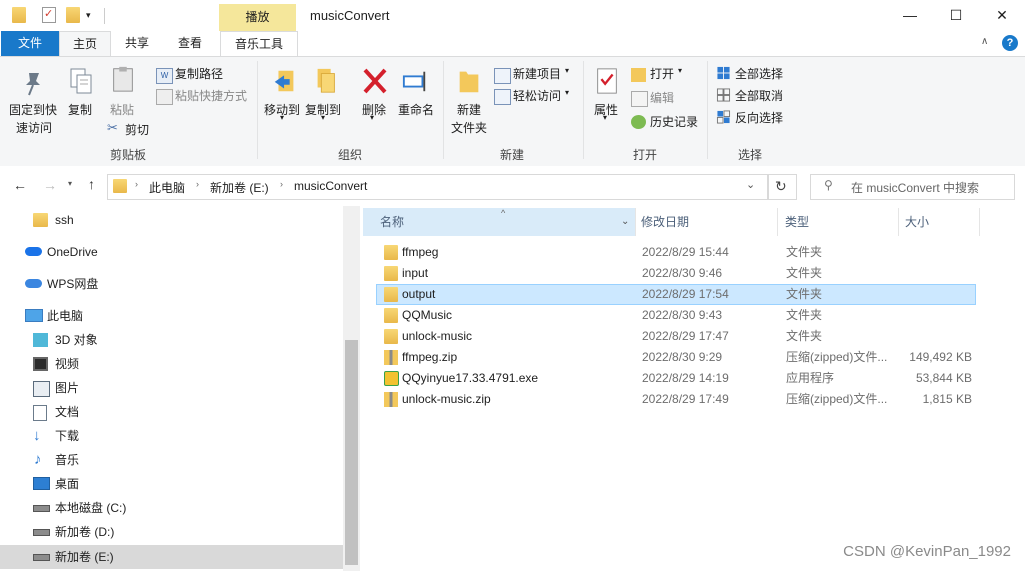  Describe the element at coordinates (723, 73) in the screenshot. I see `select-all-icon` at that location.